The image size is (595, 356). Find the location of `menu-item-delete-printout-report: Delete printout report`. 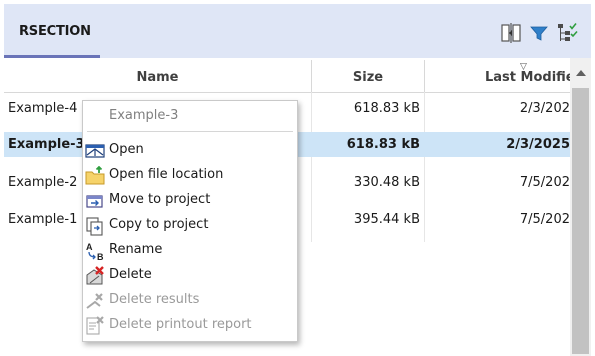

menu-item-delete-printout-report: Delete printout report is located at coordinates (190, 325).